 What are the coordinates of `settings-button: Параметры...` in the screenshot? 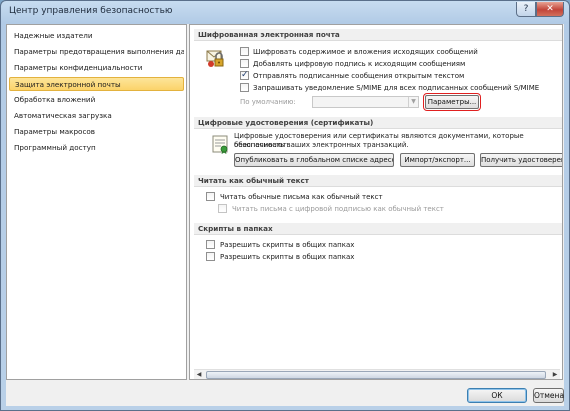 It's located at (452, 102).